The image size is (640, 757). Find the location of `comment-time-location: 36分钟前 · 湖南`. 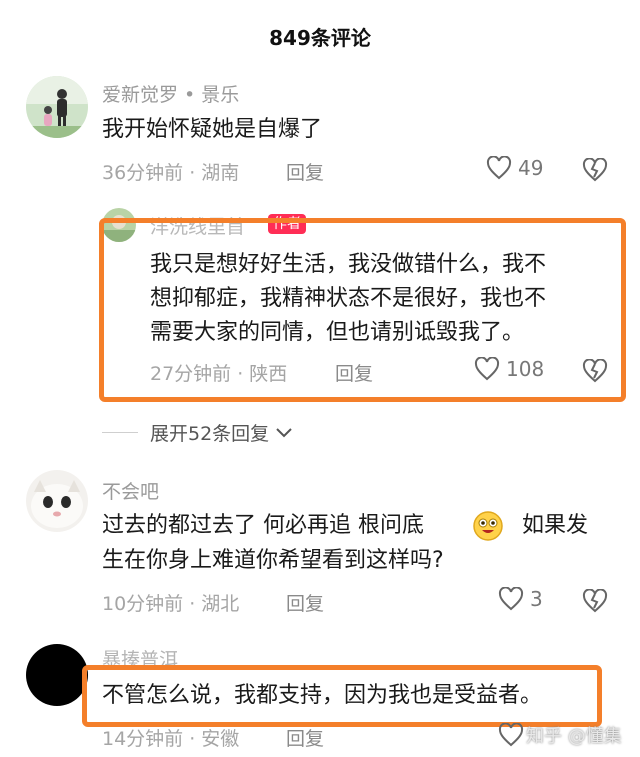

comment-time-location: 36分钟前 · 湖南 is located at coordinates (171, 173).